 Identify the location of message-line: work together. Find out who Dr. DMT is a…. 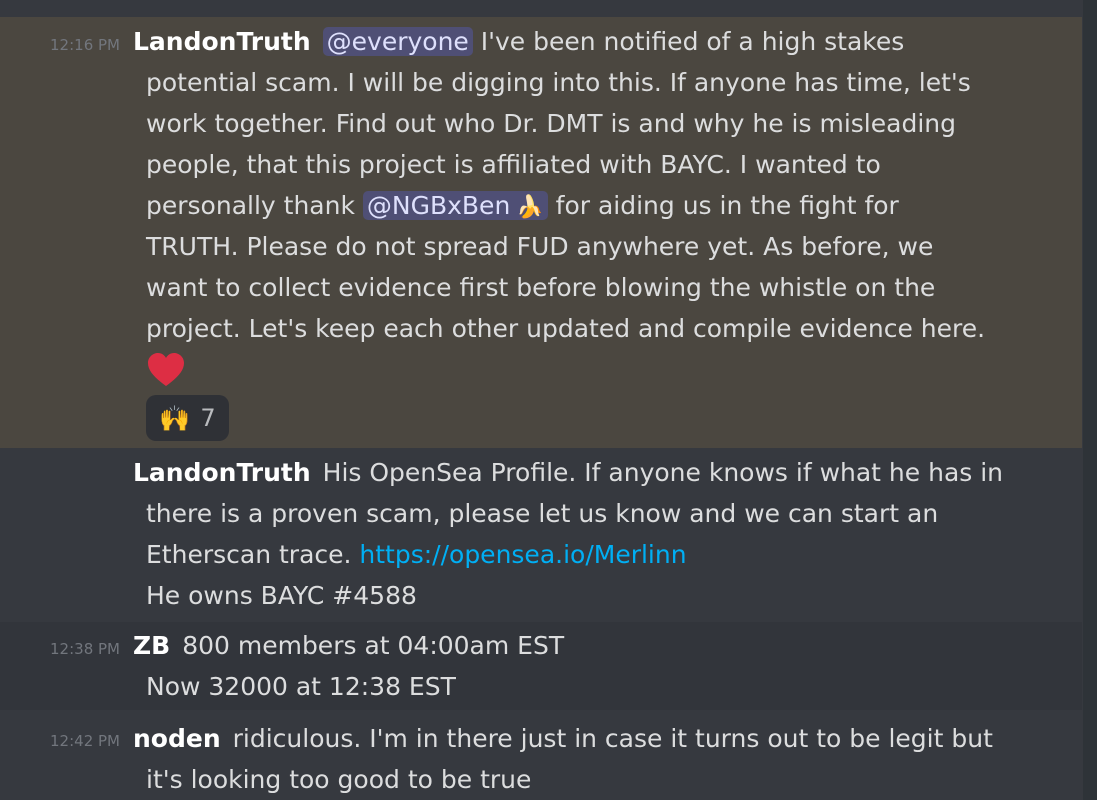
(551, 123).